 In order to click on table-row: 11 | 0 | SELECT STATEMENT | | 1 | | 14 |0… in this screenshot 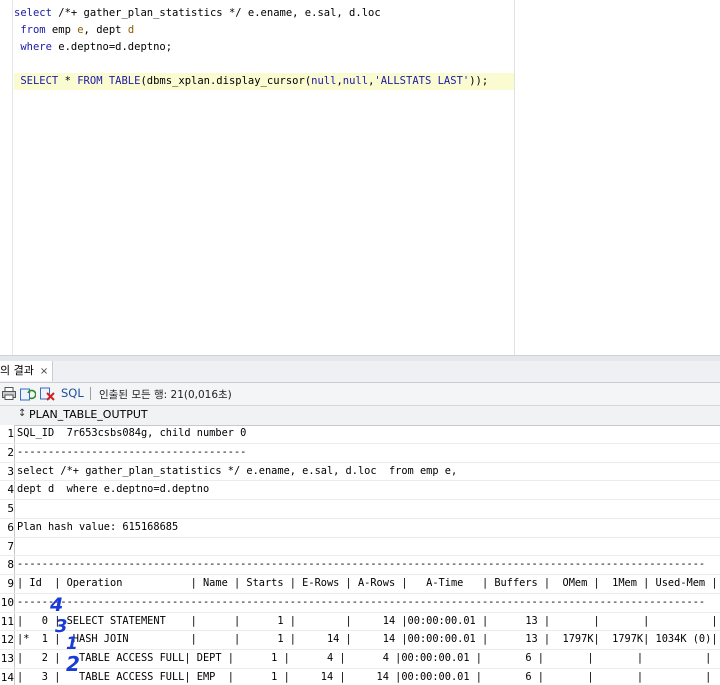, I will do `click(360, 622)`.